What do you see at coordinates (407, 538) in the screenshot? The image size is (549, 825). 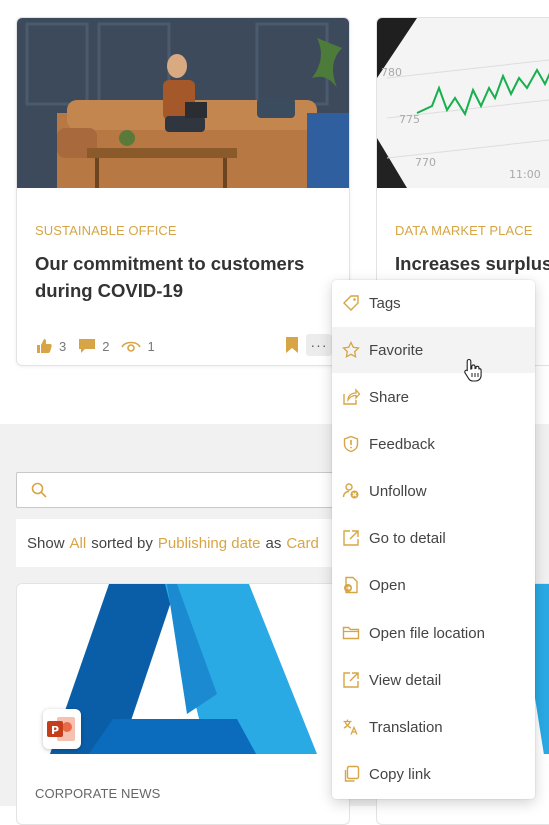 I see `menu-item-label: Go to detail` at bounding box center [407, 538].